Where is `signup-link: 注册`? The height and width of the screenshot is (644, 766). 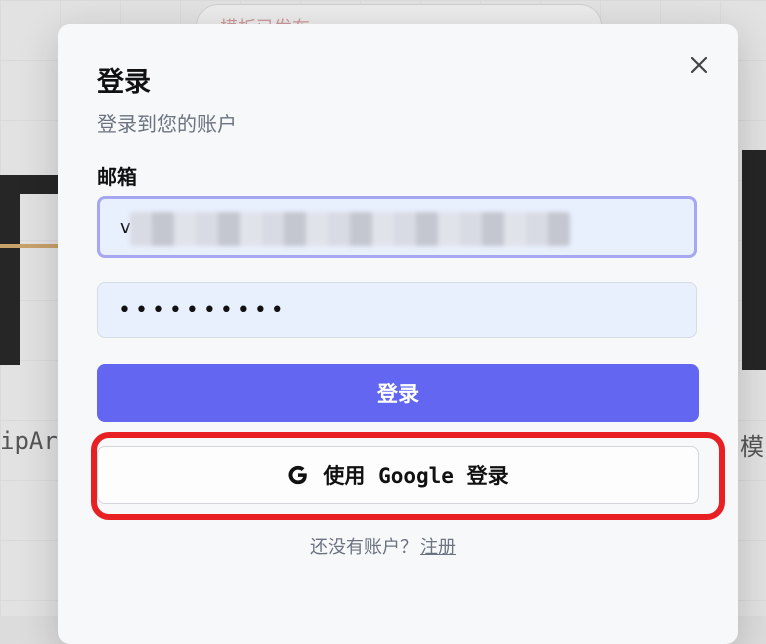
signup-link: 注册 is located at coordinates (438, 547).